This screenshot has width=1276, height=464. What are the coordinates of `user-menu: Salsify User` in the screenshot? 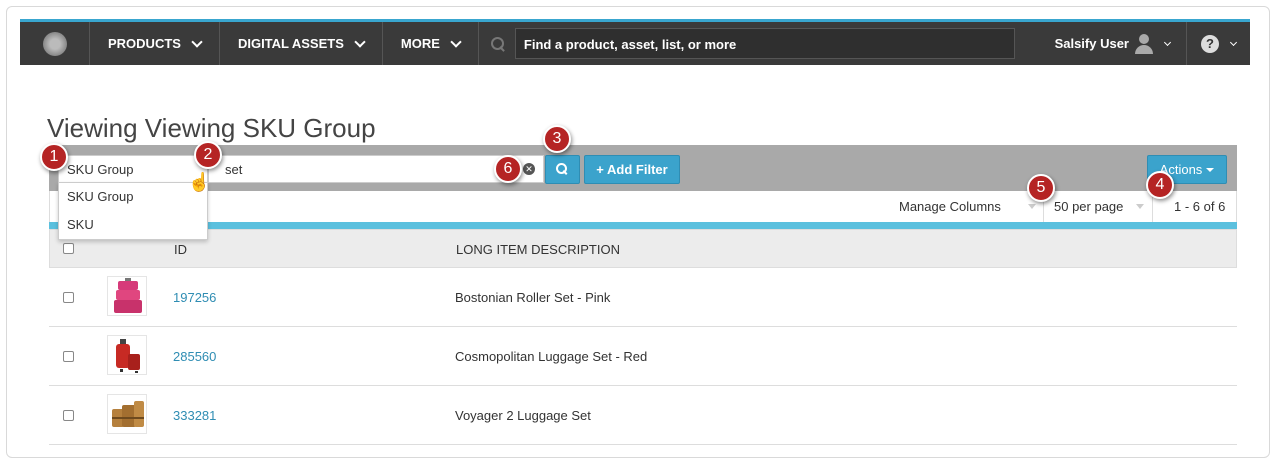 It's located at (1113, 43).